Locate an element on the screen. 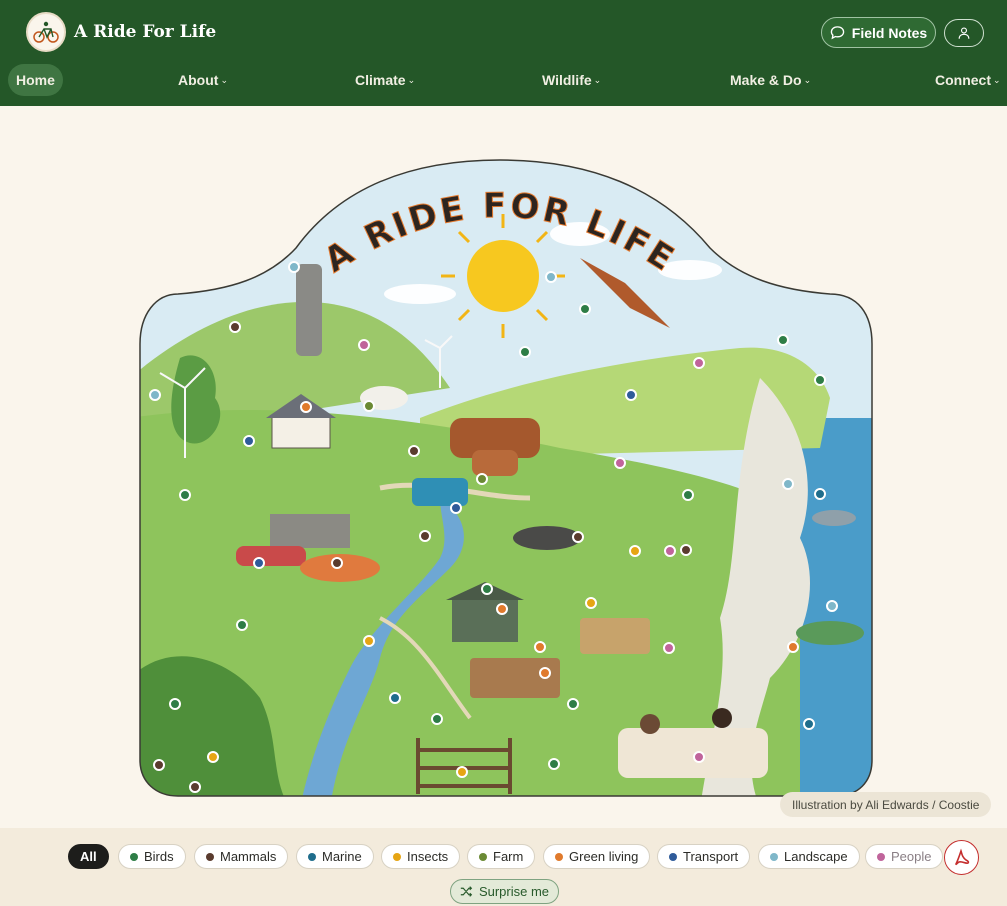 The image size is (1007, 906). chip-label: All is located at coordinates (88, 856).